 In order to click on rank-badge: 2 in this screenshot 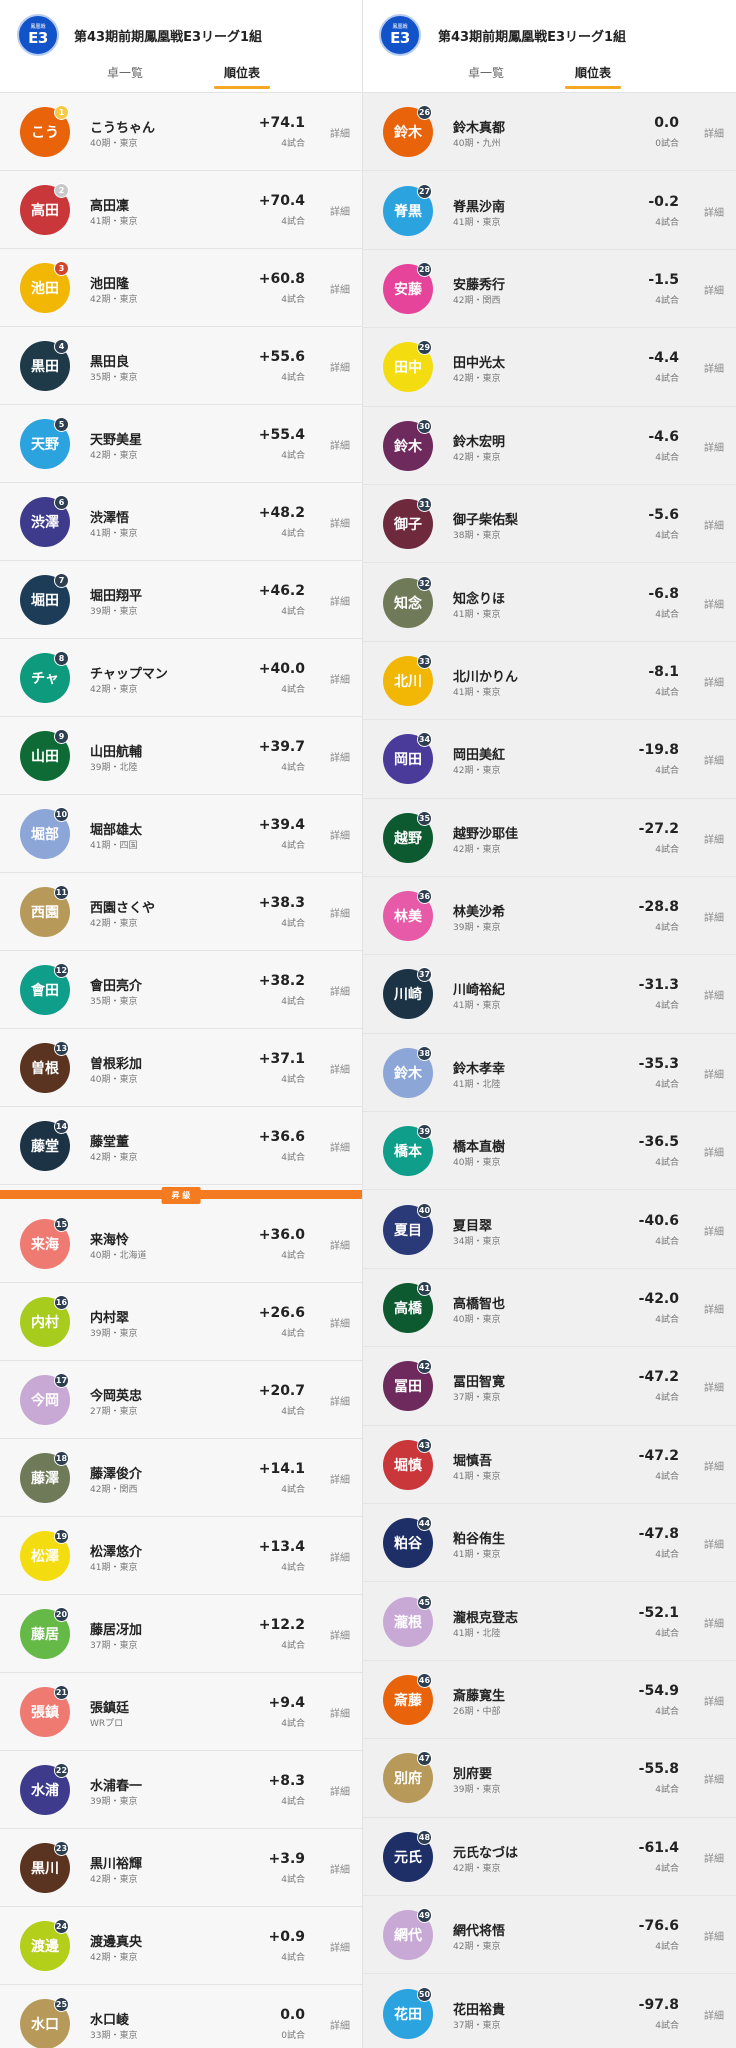, I will do `click(61, 190)`.